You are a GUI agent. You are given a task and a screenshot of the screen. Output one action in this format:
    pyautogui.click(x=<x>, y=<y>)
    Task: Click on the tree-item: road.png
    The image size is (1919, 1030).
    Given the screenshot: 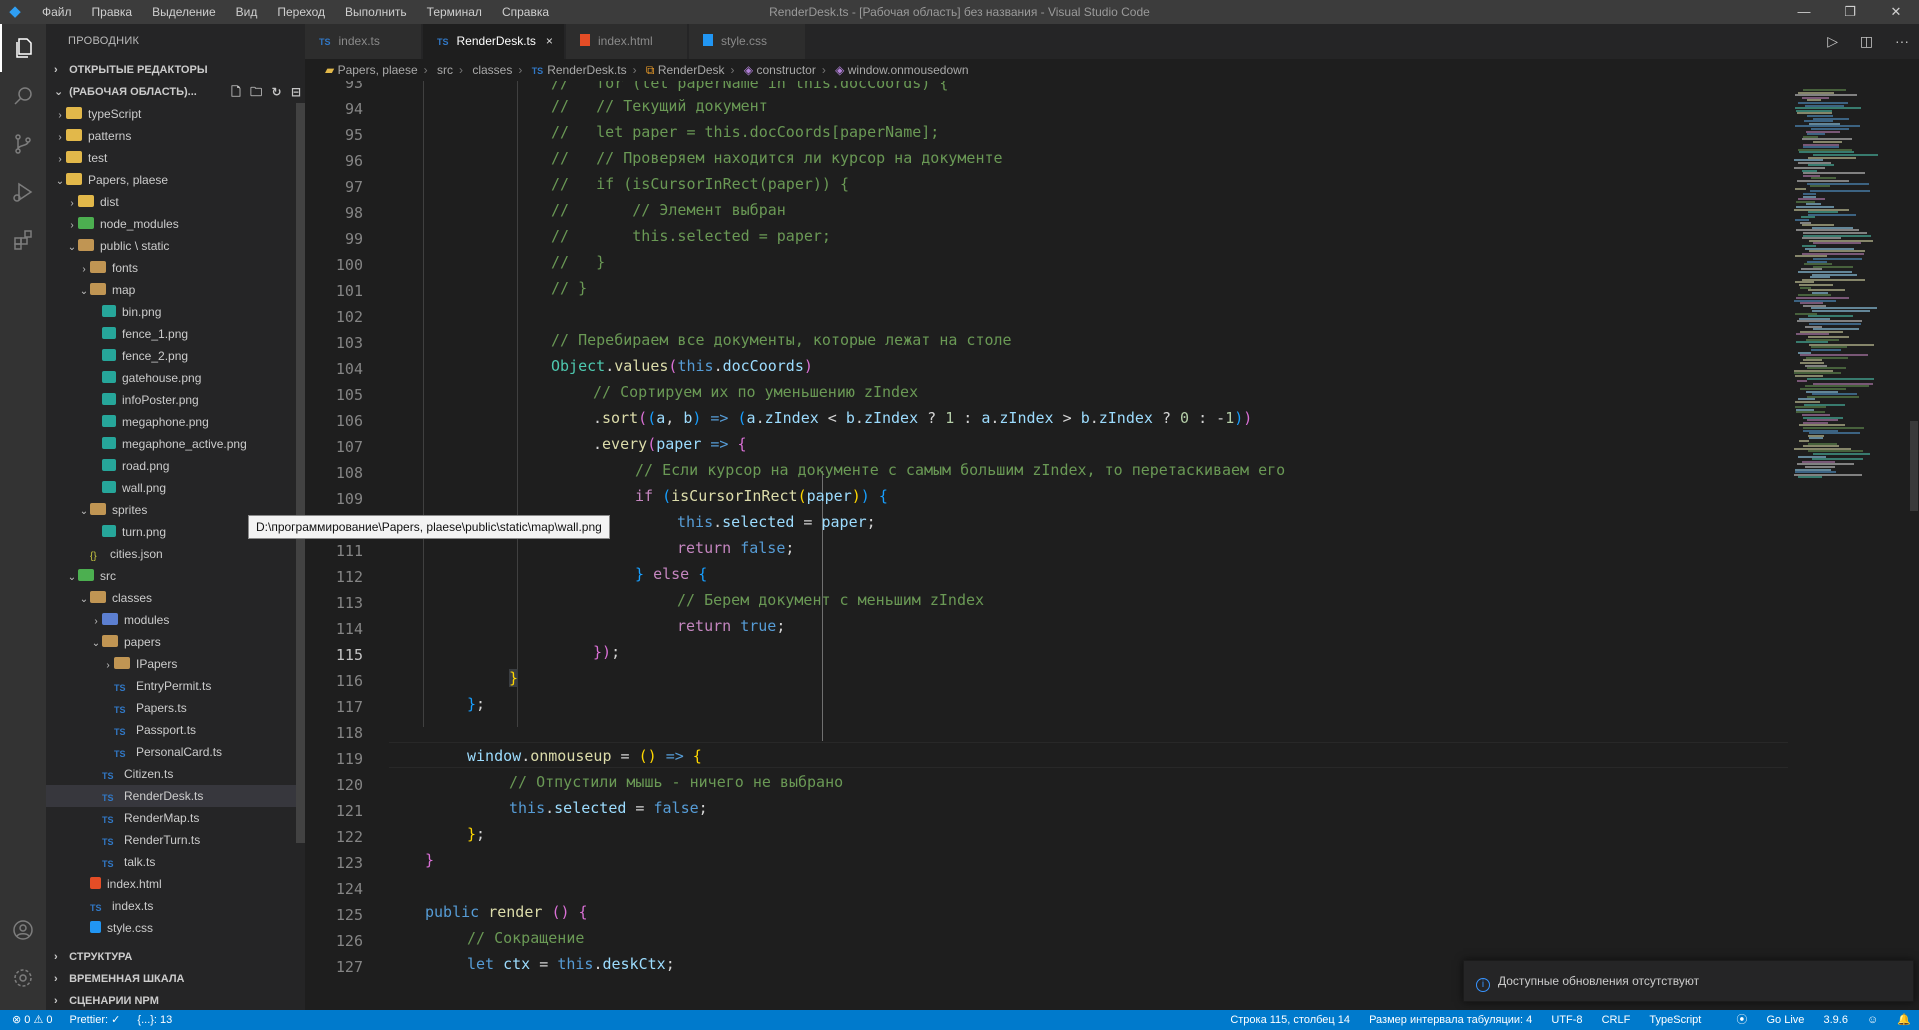 What is the action you would take?
    pyautogui.click(x=171, y=466)
    